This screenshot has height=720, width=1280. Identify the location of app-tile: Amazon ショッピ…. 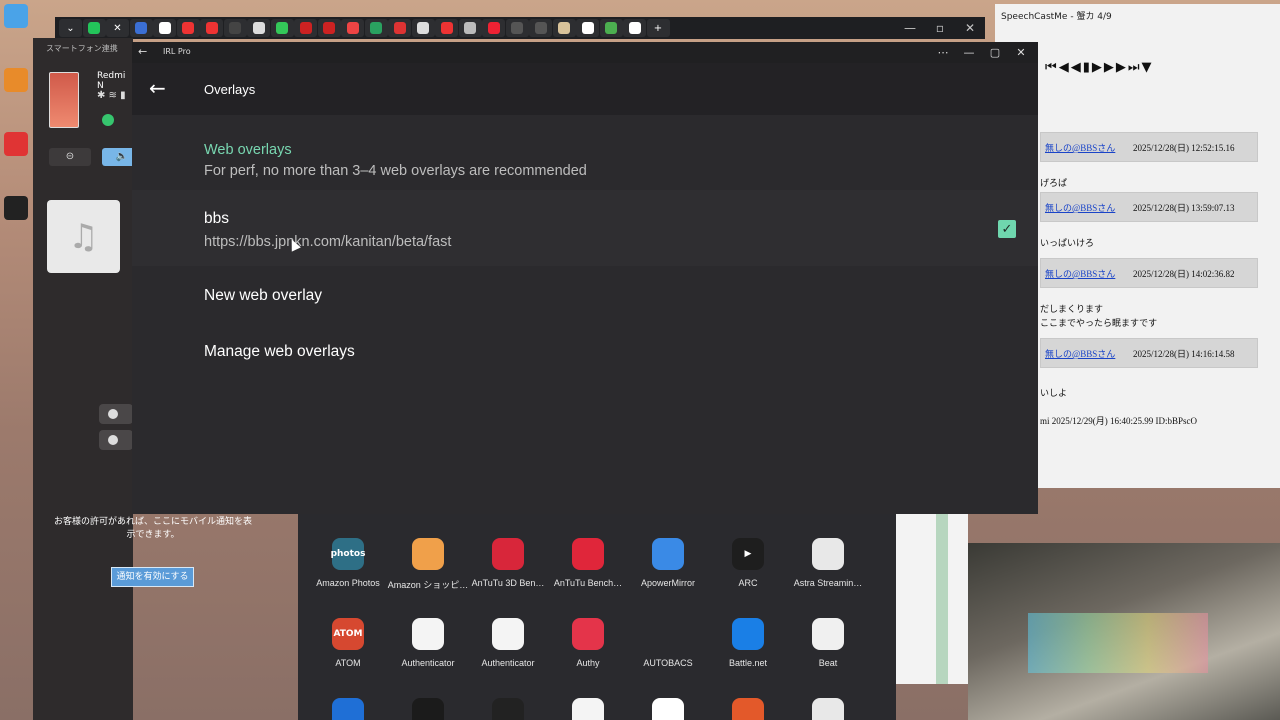
(428, 564).